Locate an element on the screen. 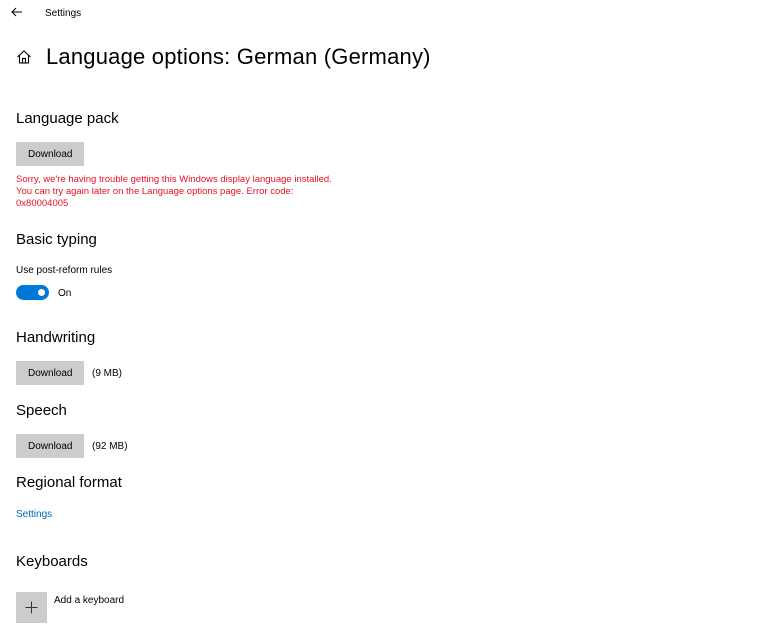  title-bar: Settings is located at coordinates (384, 14).